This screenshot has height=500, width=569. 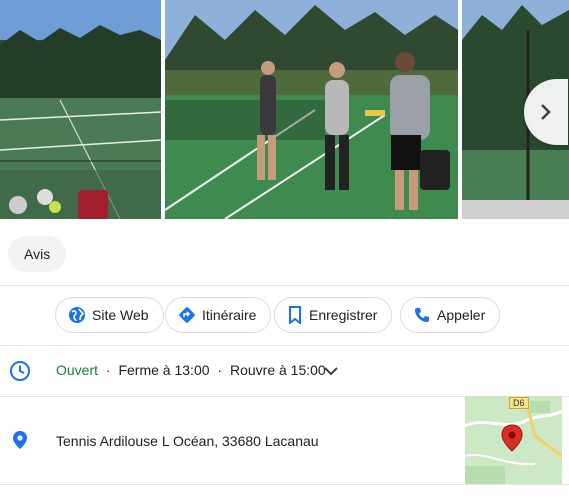 What do you see at coordinates (120, 315) in the screenshot?
I see `website-label: Site Web` at bounding box center [120, 315].